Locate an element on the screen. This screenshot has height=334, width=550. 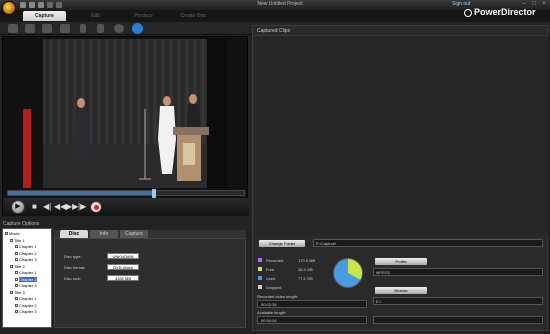
profile-value: MPEG2 is located at coordinates (458, 272).